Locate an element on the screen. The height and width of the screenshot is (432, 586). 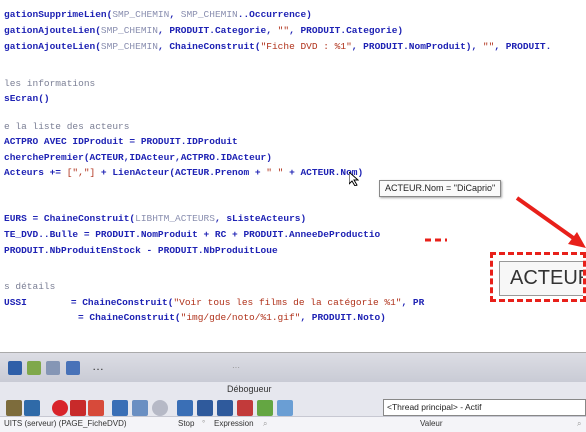
step-over-icon is located at coordinates (120, 408).